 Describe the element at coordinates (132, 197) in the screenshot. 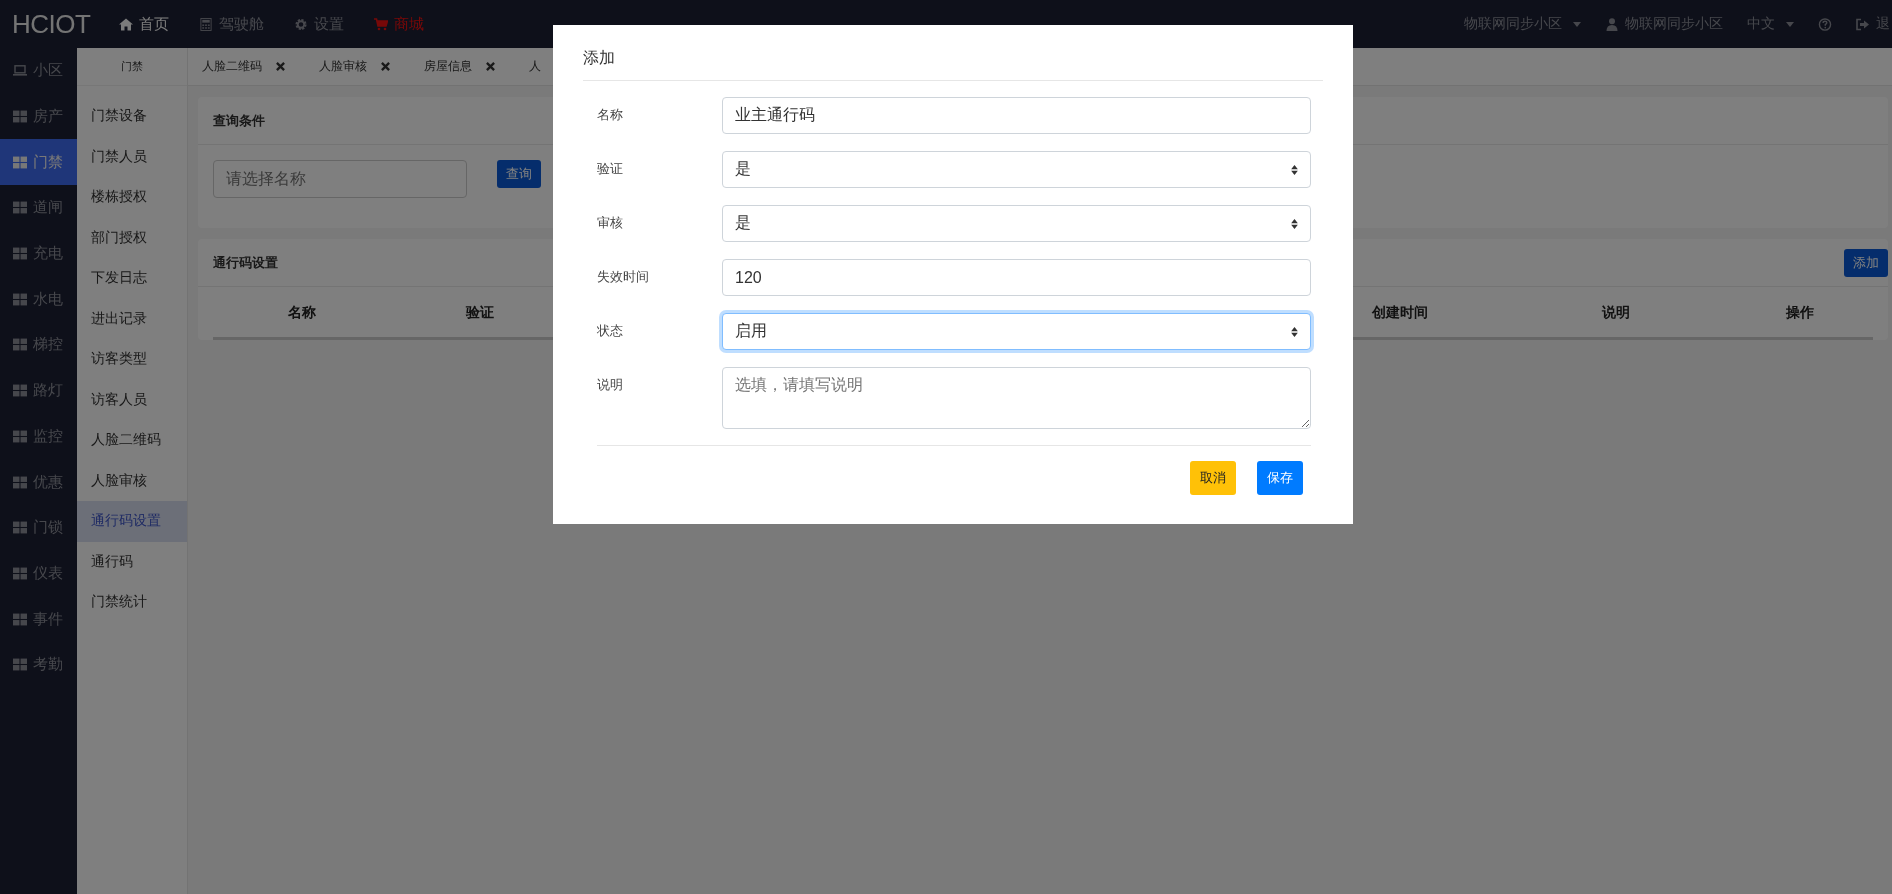

I see `submenu-item: 楼栋授权` at that location.